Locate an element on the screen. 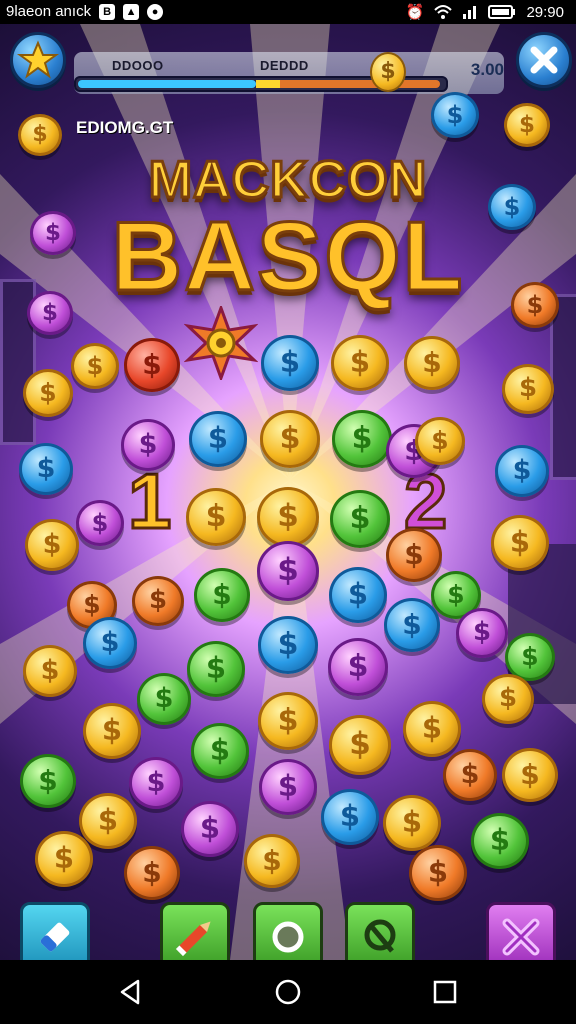 This screenshot has width=576, height=1024. circle-tool is located at coordinates (288, 931).